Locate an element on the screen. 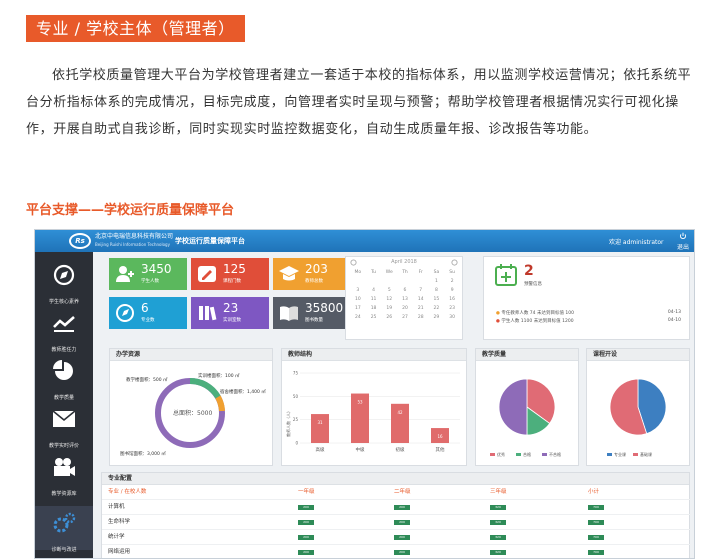  calendar-day: 18 is located at coordinates (374, 309).